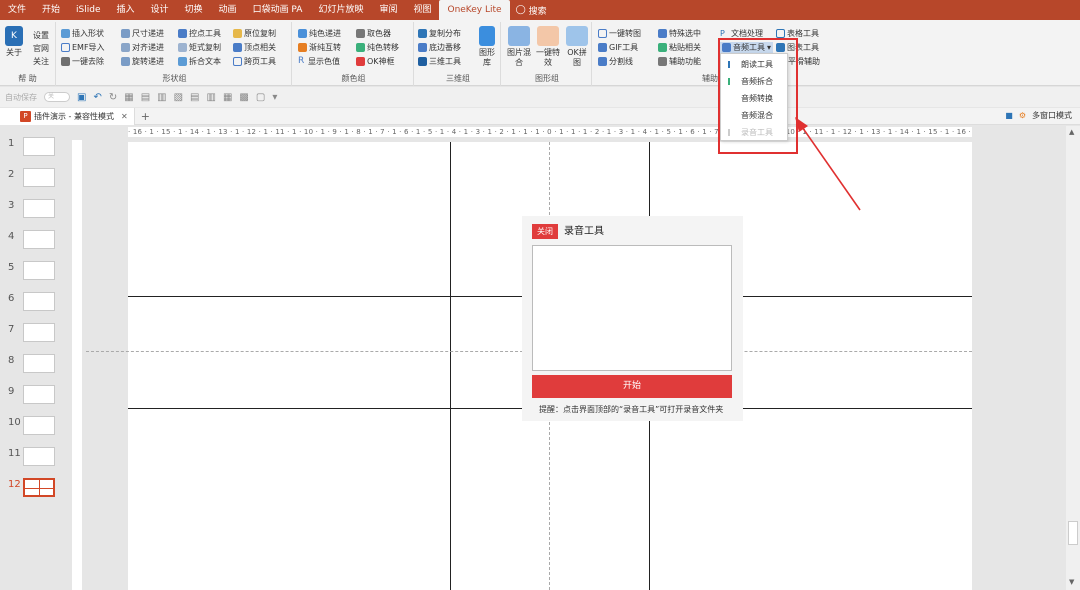 This screenshot has width=1080, height=590. Describe the element at coordinates (487, 47) in the screenshot. I see `shape-library-button: 图形库` at that location.